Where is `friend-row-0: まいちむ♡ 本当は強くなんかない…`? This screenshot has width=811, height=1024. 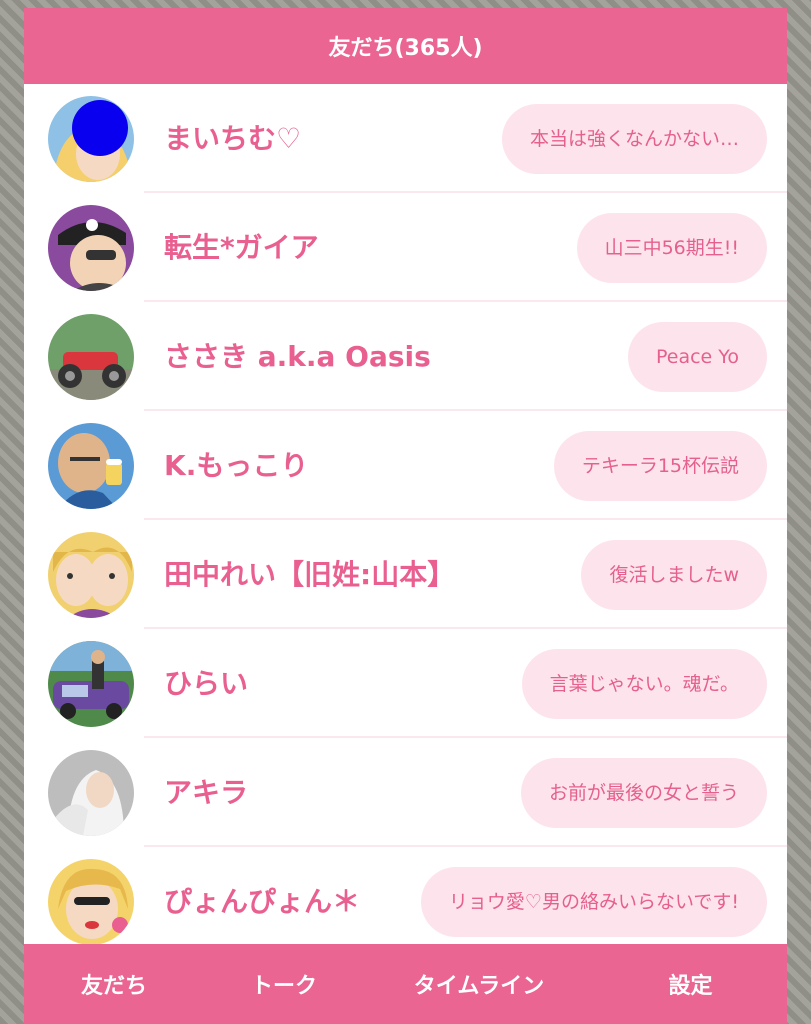
friend-row-0: まいちむ♡ 本当は強くなんかない… is located at coordinates (405, 138).